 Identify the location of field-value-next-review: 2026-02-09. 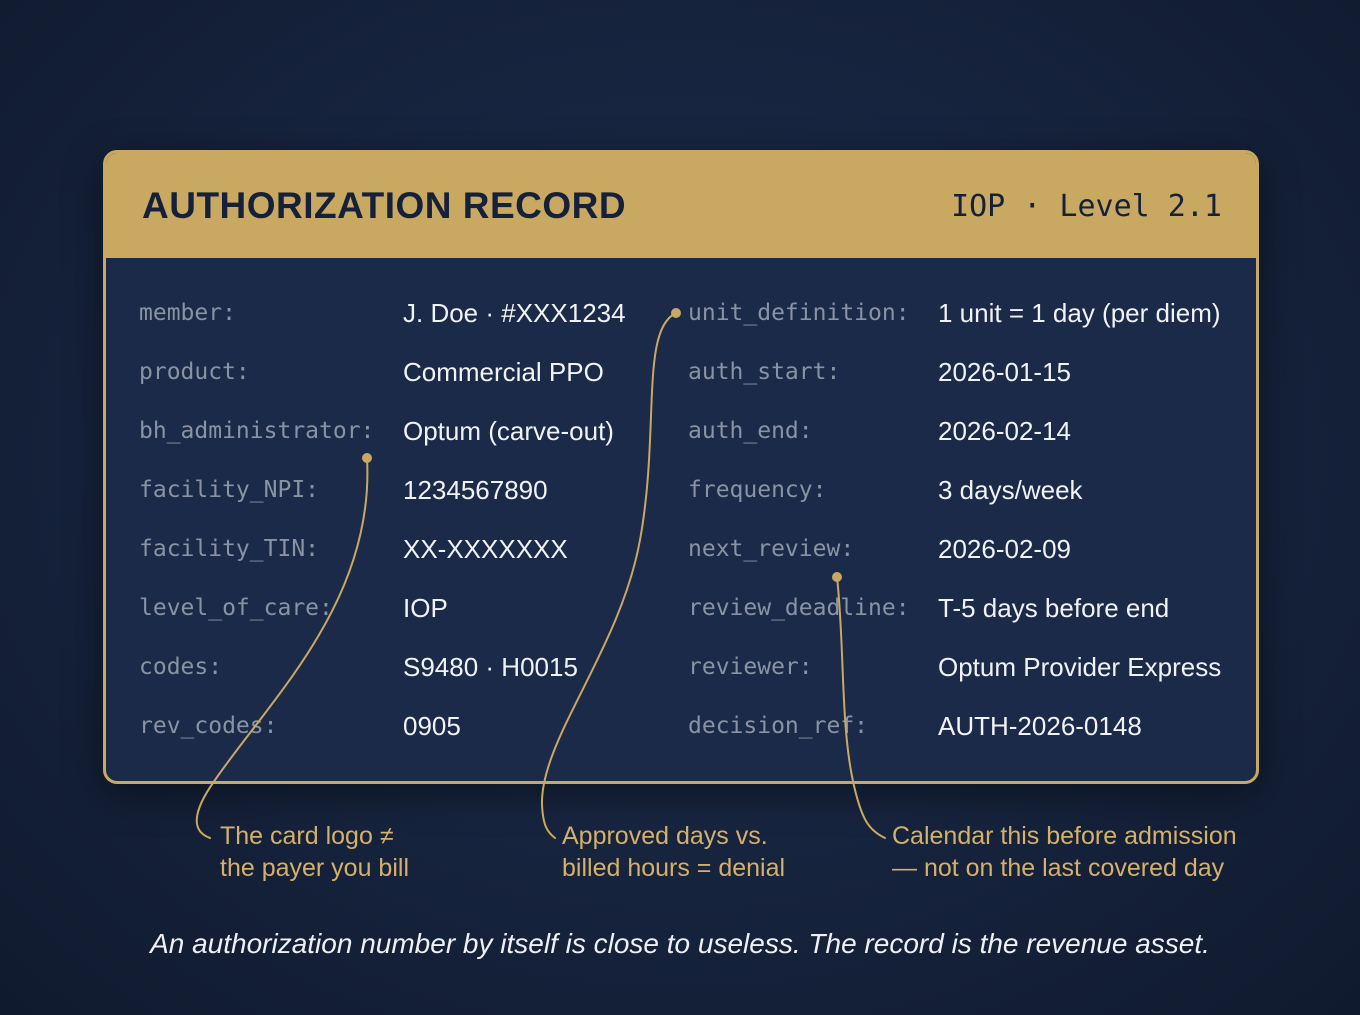
(1004, 549).